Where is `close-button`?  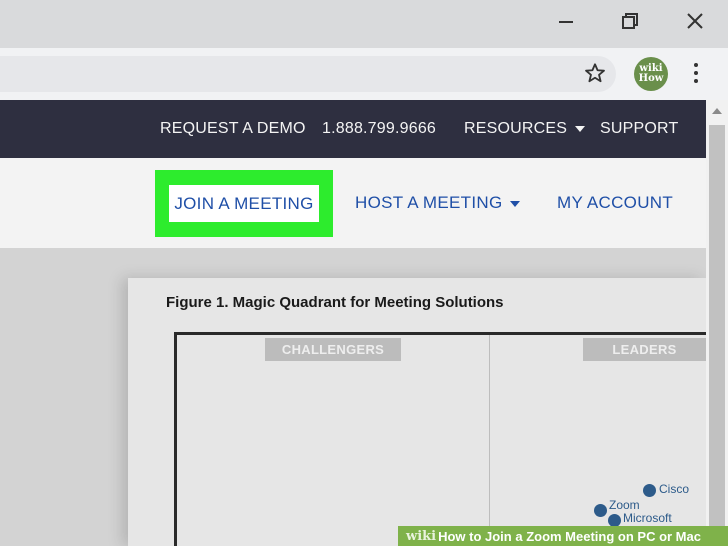
close-button is located at coordinates (695, 21).